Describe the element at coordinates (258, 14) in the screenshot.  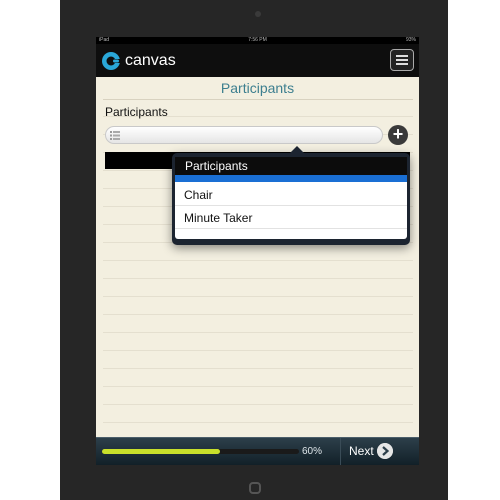
I see `camera` at that location.